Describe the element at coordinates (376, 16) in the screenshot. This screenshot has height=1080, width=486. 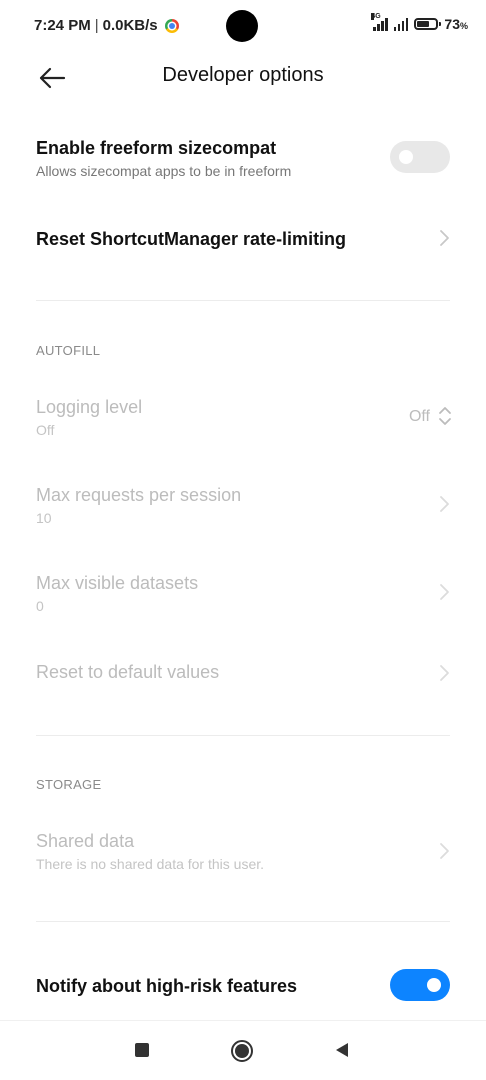
I see `network-type: 4G` at that location.